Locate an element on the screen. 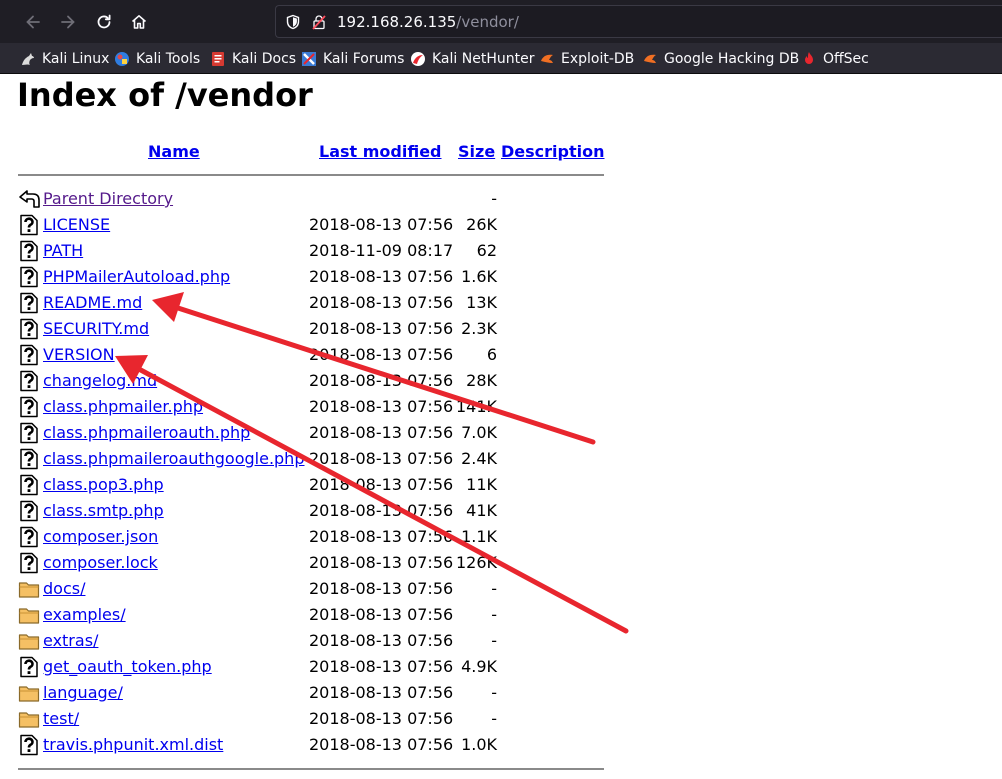 The width and height of the screenshot is (1002, 779). header-divider is located at coordinates (311, 175).